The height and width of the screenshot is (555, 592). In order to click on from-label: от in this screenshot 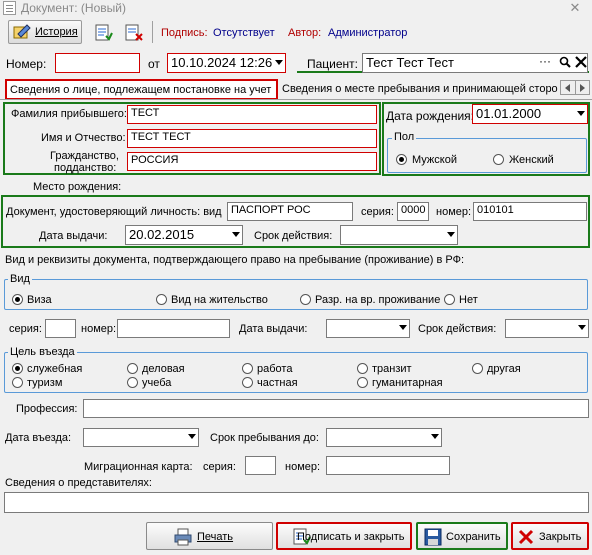, I will do `click(154, 64)`.